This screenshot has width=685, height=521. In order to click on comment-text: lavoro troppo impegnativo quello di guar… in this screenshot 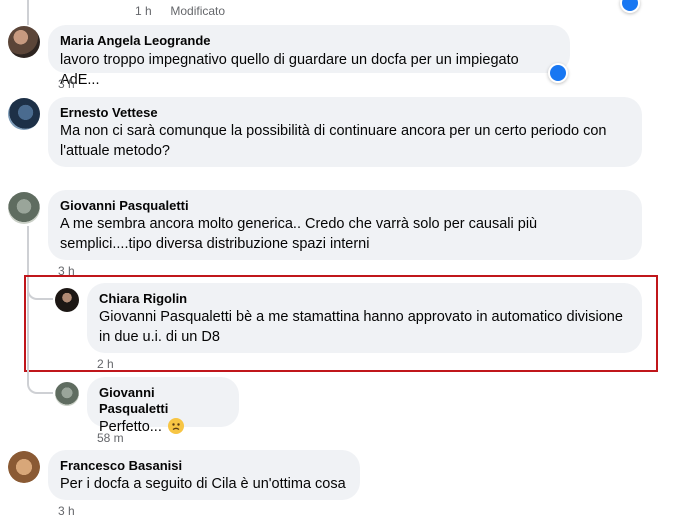, I will do `click(289, 70)`.